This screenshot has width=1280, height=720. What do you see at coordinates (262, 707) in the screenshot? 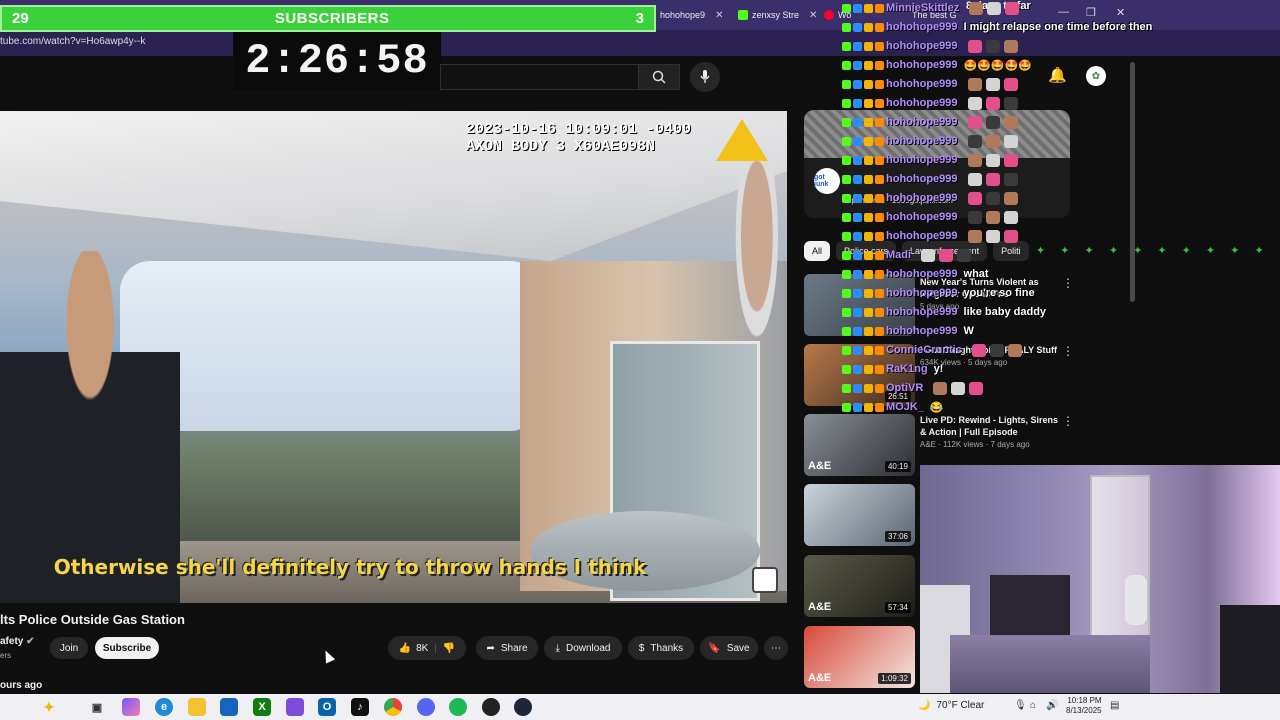
I see `xbox-icon: X` at bounding box center [262, 707].